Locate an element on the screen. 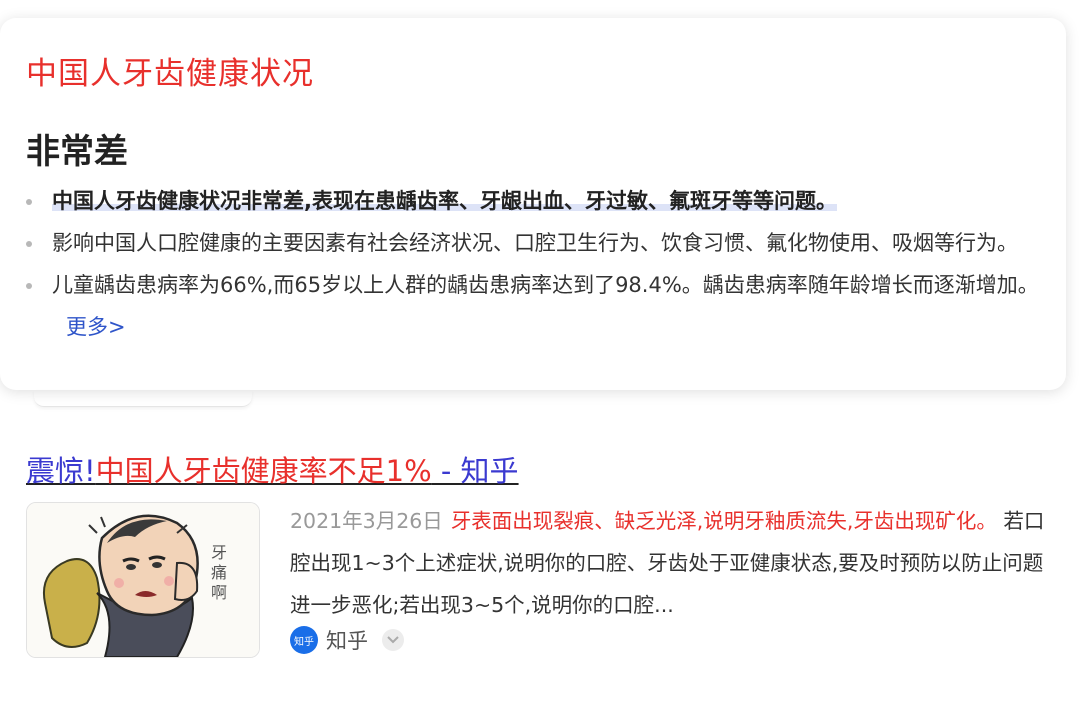  result-title-suffix: - 知乎 is located at coordinates (475, 471).